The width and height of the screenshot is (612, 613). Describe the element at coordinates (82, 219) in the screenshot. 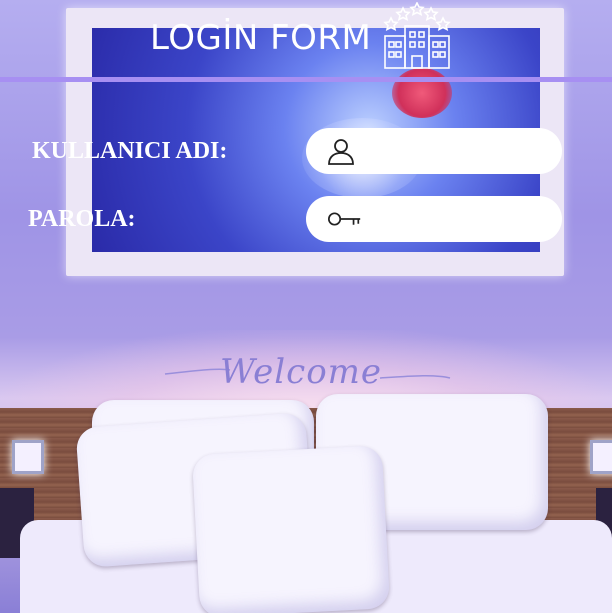

I see `password-label: PAROLA:` at that location.